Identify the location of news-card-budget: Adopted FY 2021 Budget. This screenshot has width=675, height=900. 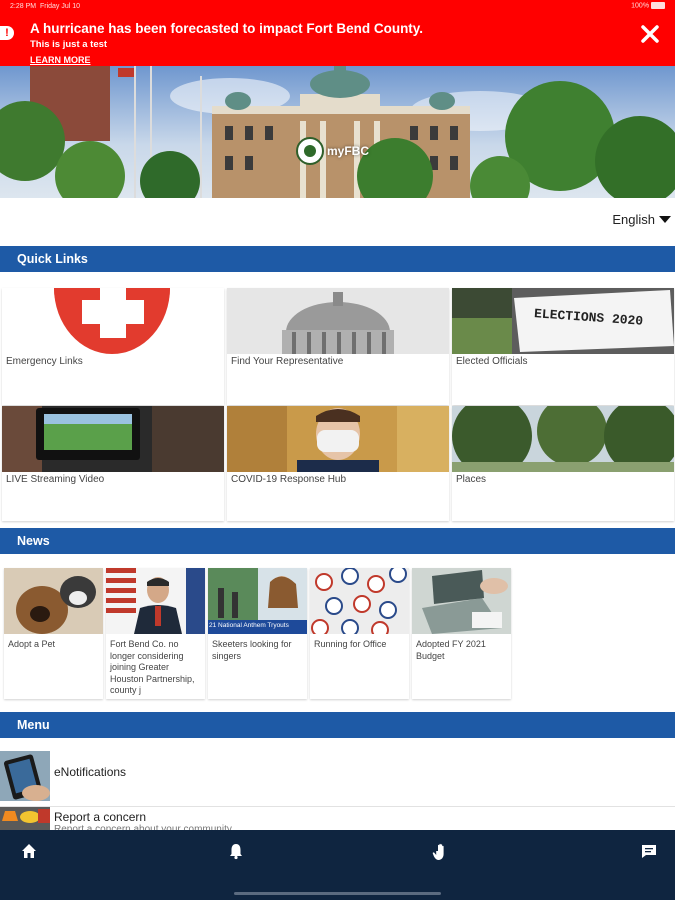
(461, 633).